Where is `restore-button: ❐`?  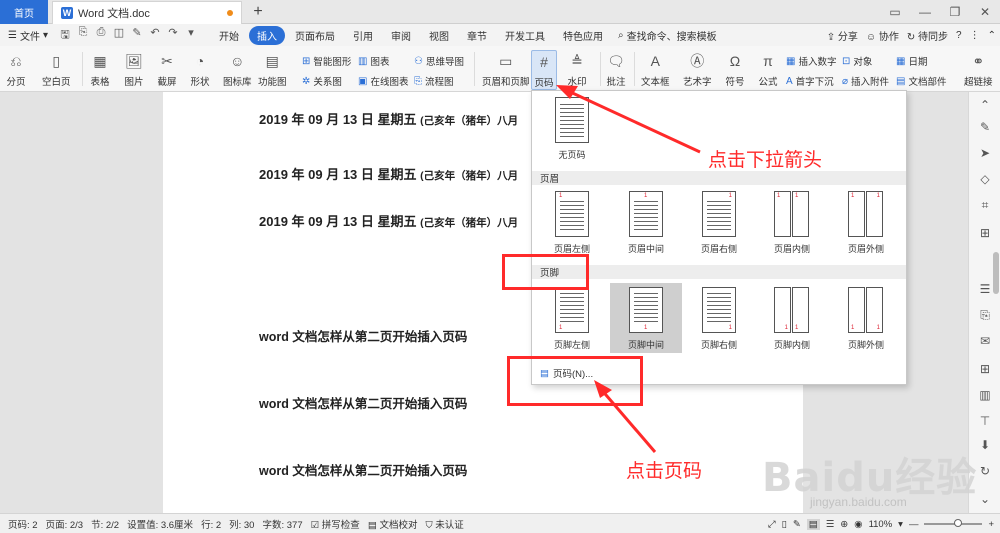 restore-button: ❐ is located at coordinates (955, 12).